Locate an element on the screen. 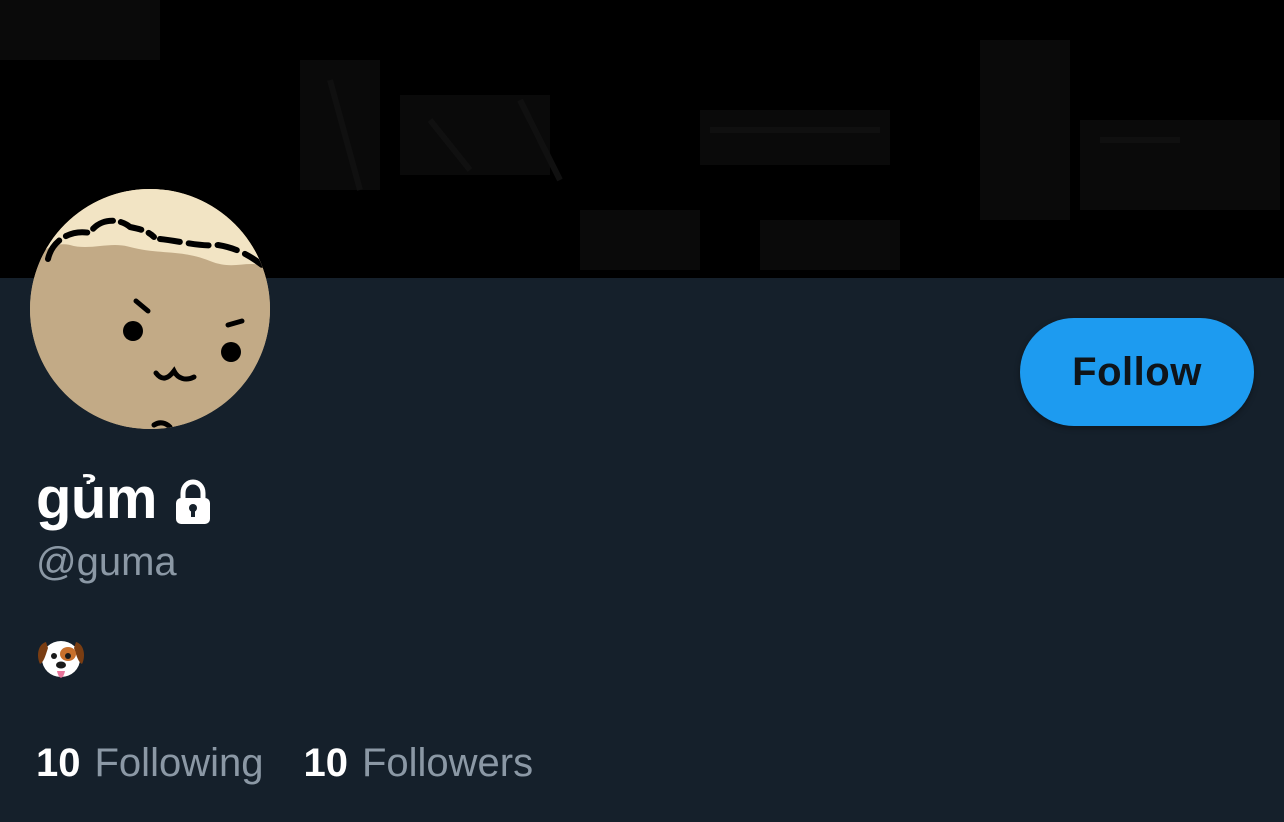 This screenshot has height=822, width=1284. followers-label: Followers is located at coordinates (447, 763).